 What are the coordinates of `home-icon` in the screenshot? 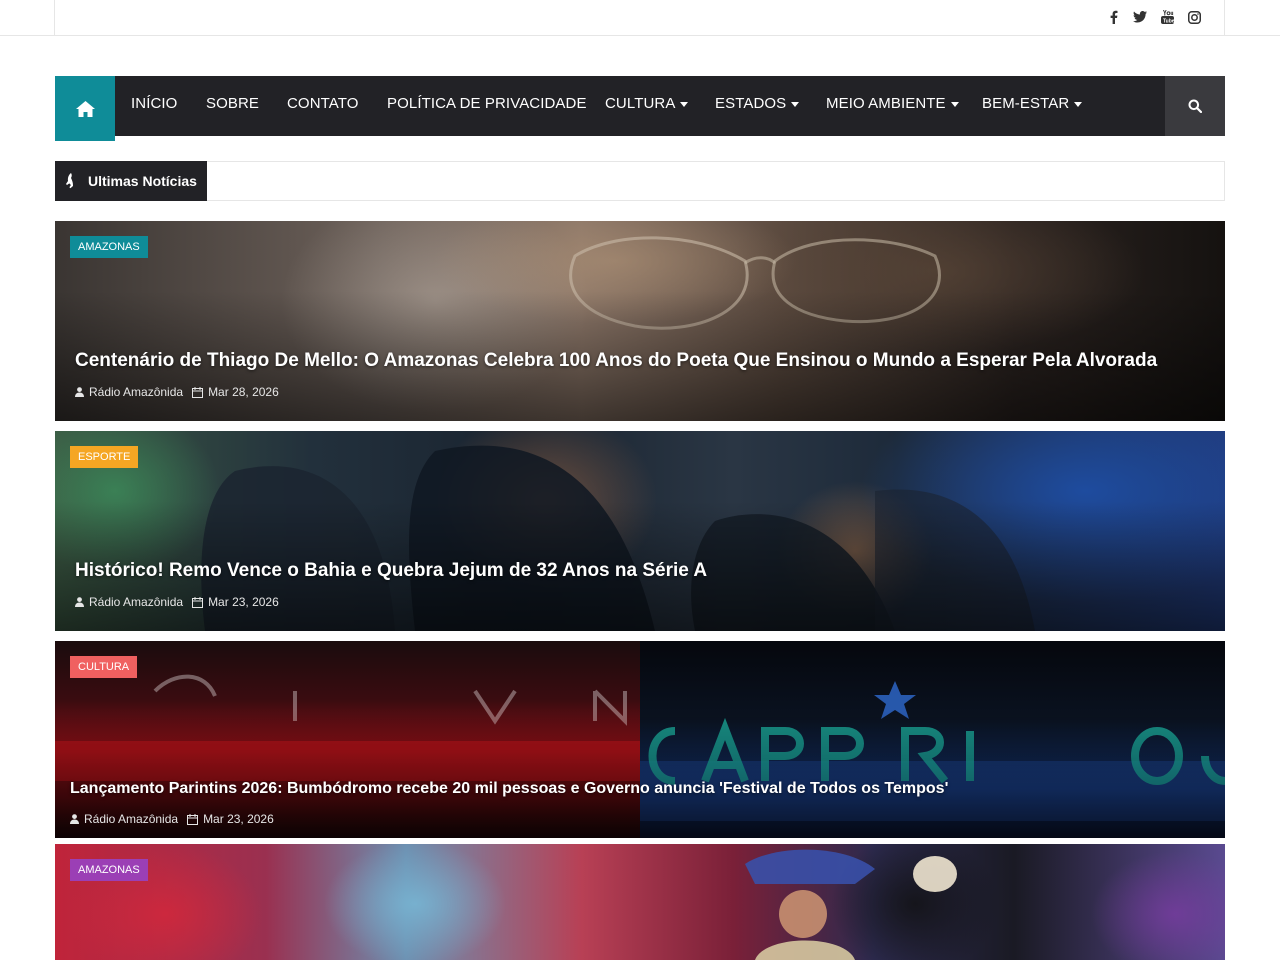 It's located at (85, 108).